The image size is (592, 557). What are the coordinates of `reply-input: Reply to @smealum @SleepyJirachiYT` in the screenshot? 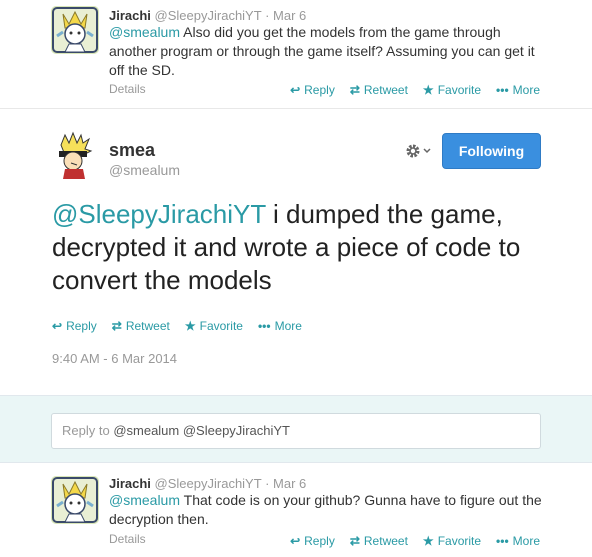 It's located at (296, 431).